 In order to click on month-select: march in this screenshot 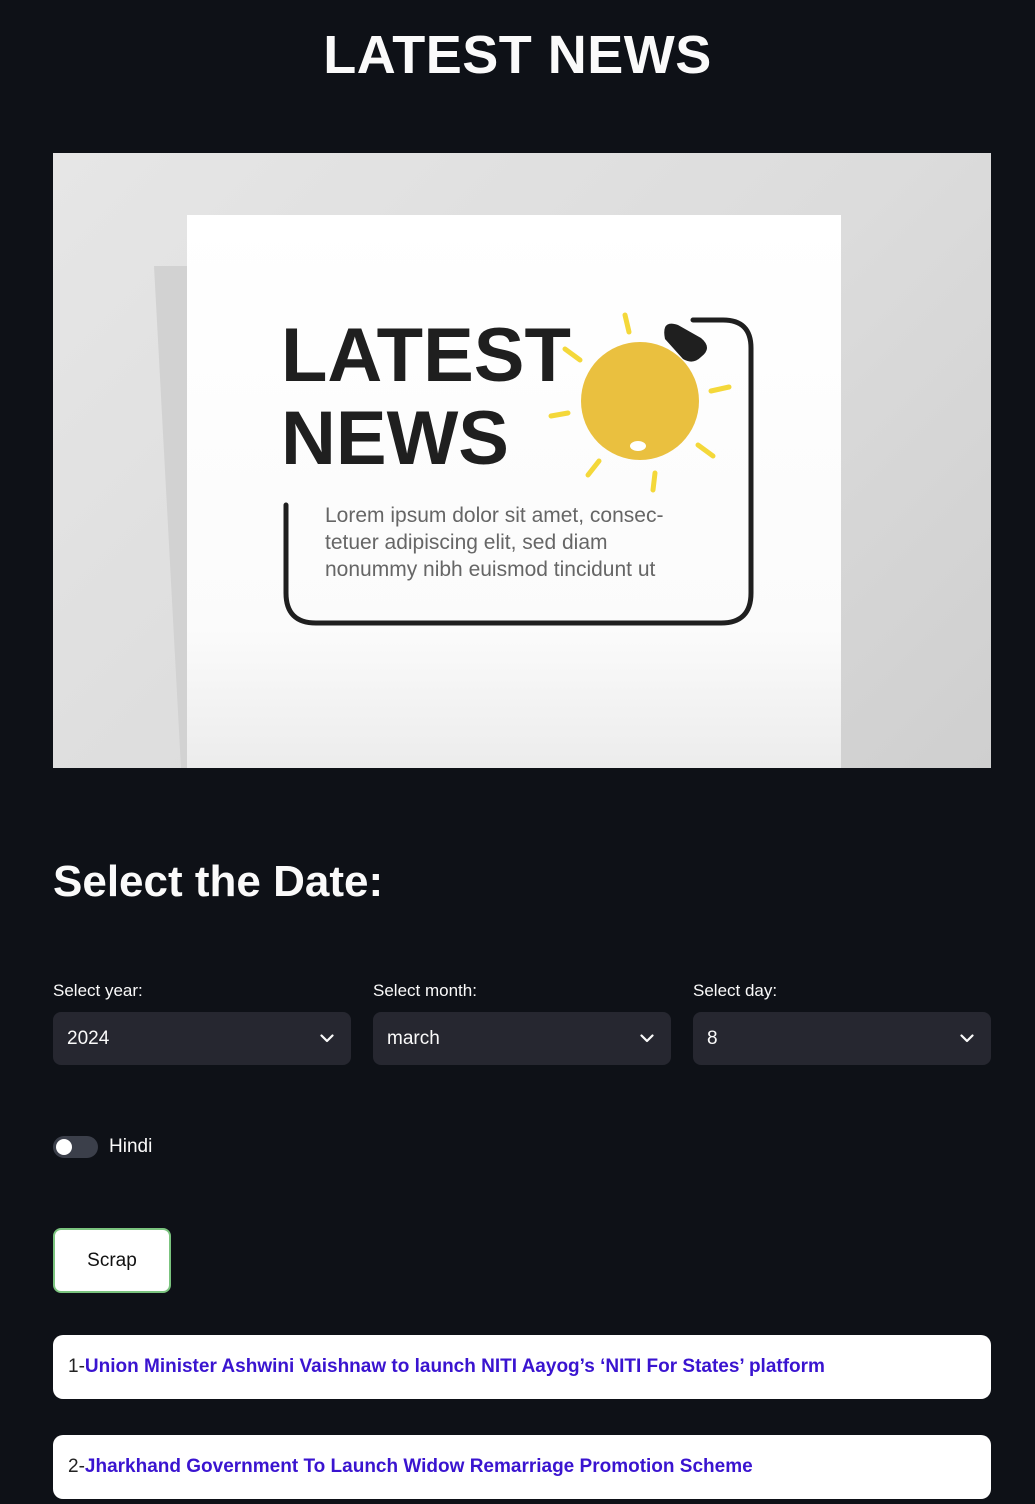, I will do `click(522, 1038)`.